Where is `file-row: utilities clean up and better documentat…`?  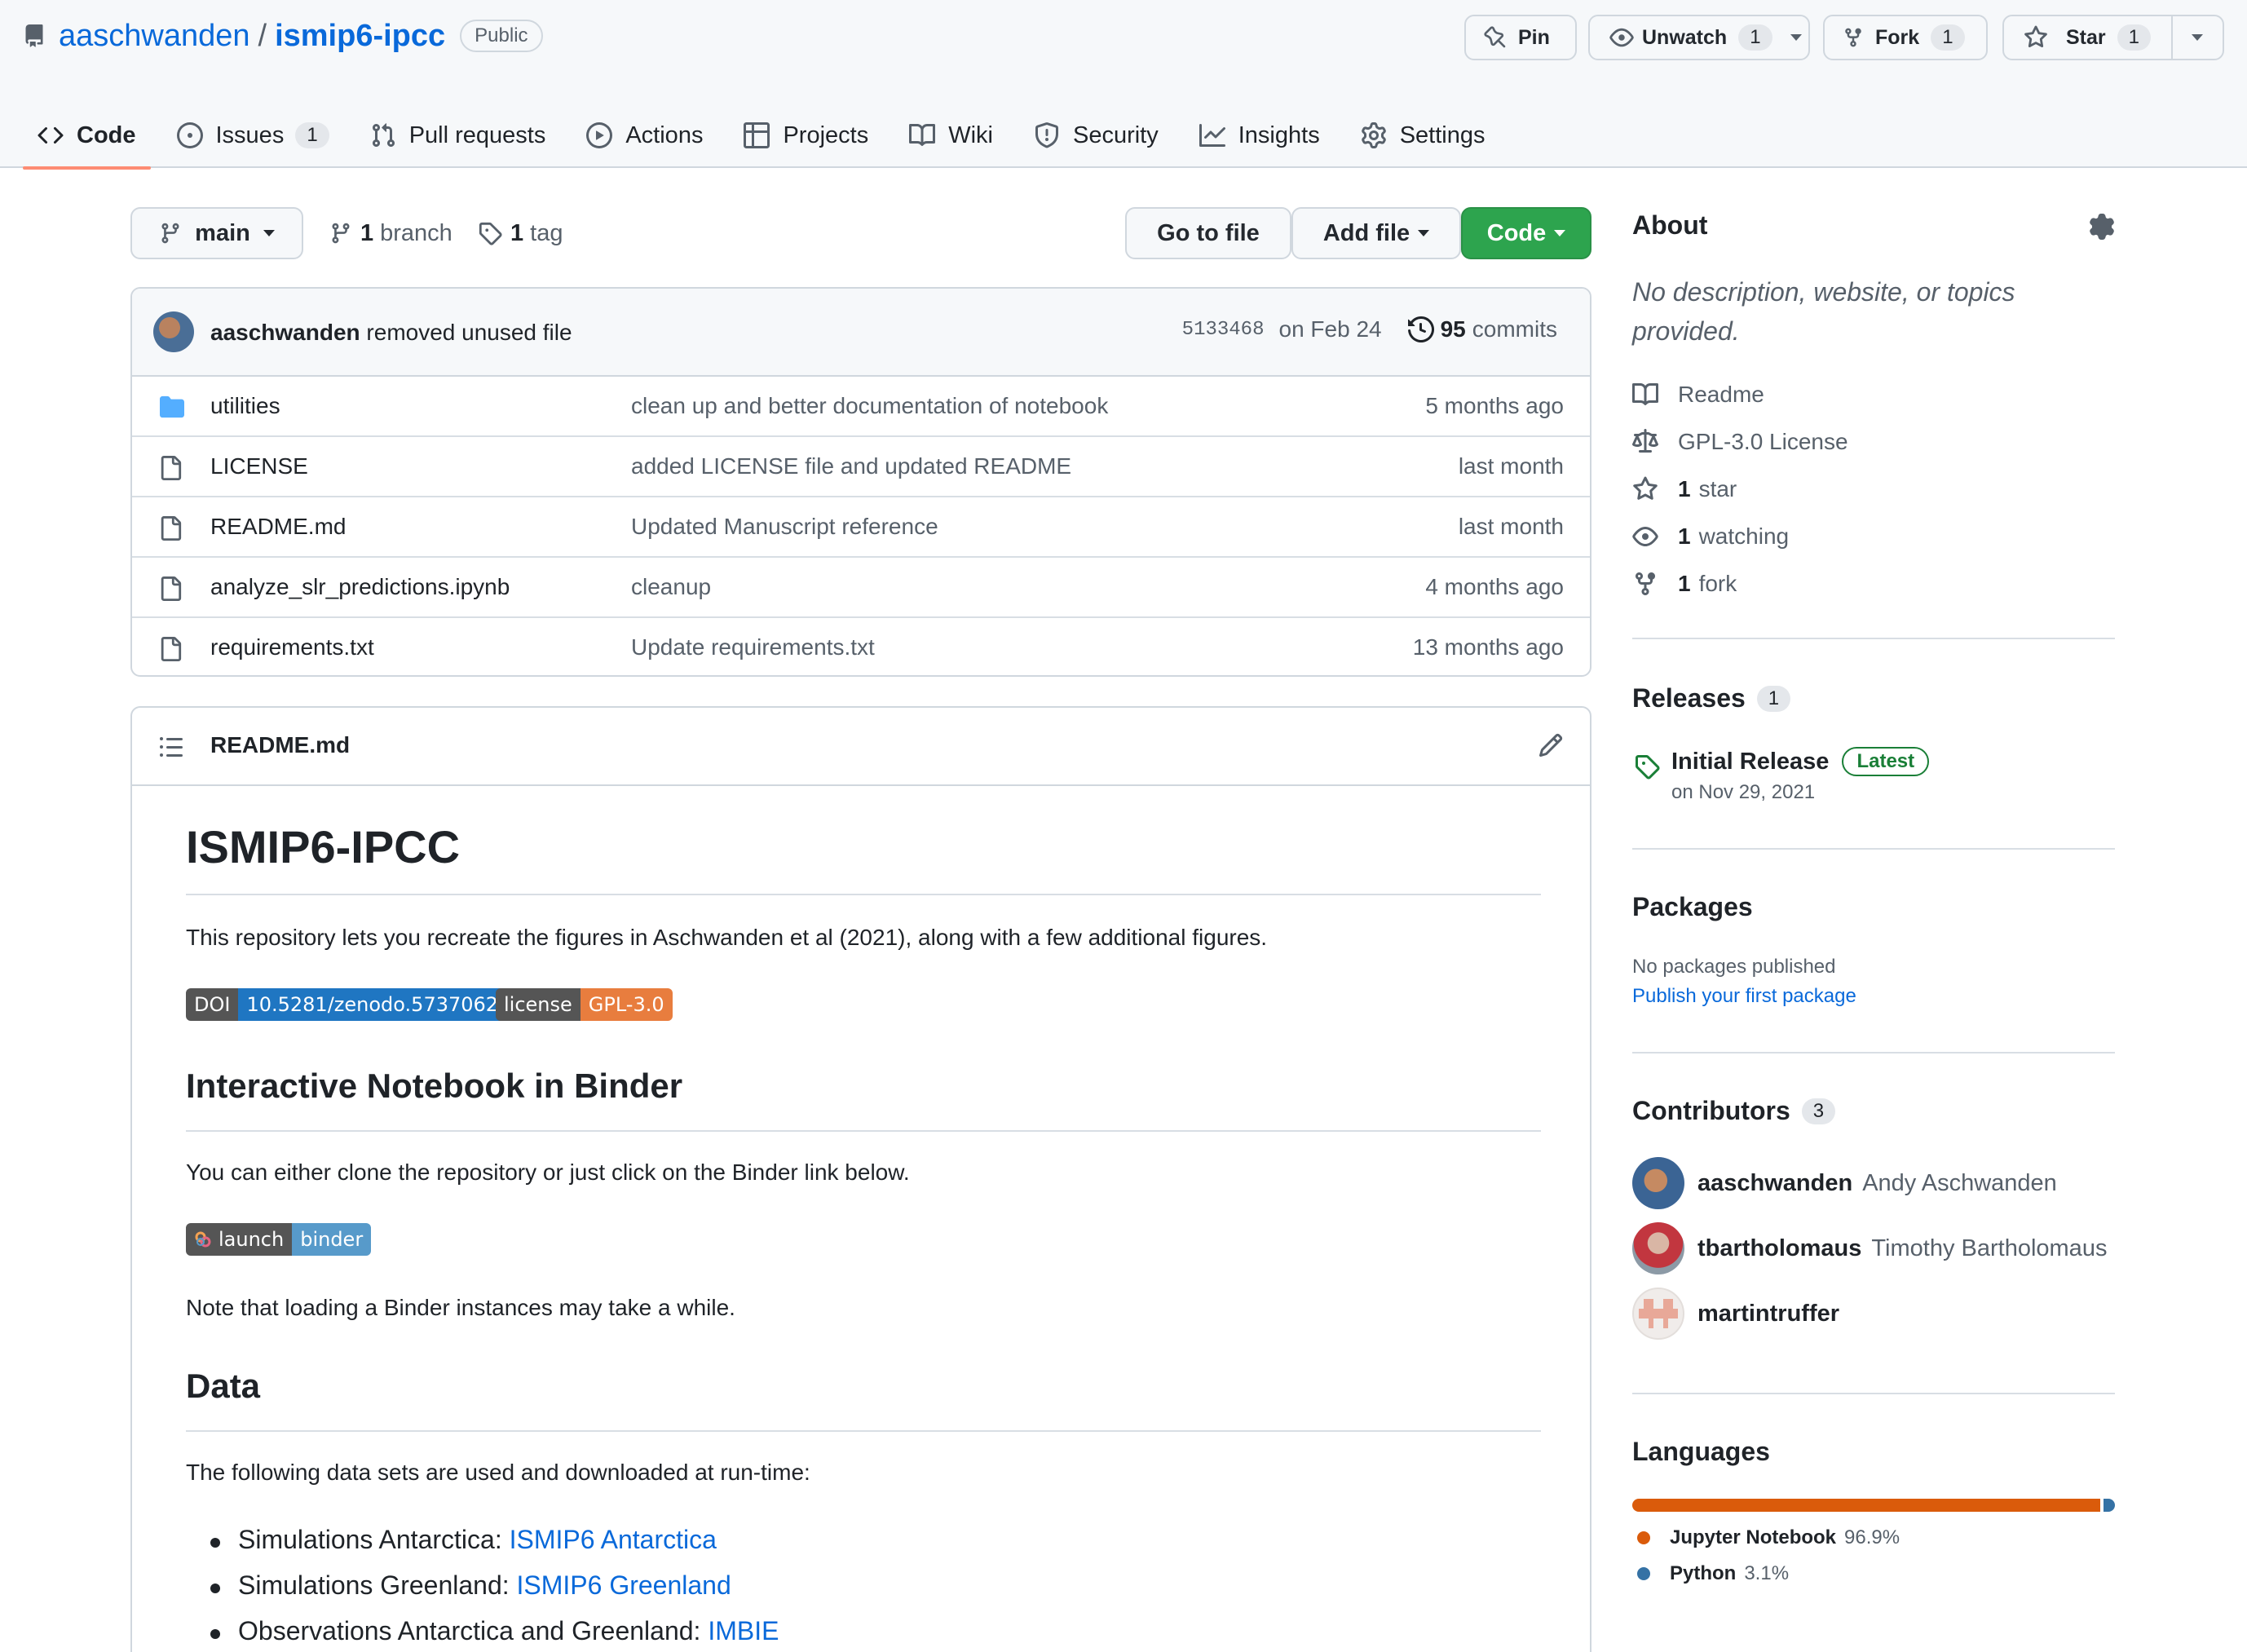 file-row: utilities clean up and better documentat… is located at coordinates (861, 407).